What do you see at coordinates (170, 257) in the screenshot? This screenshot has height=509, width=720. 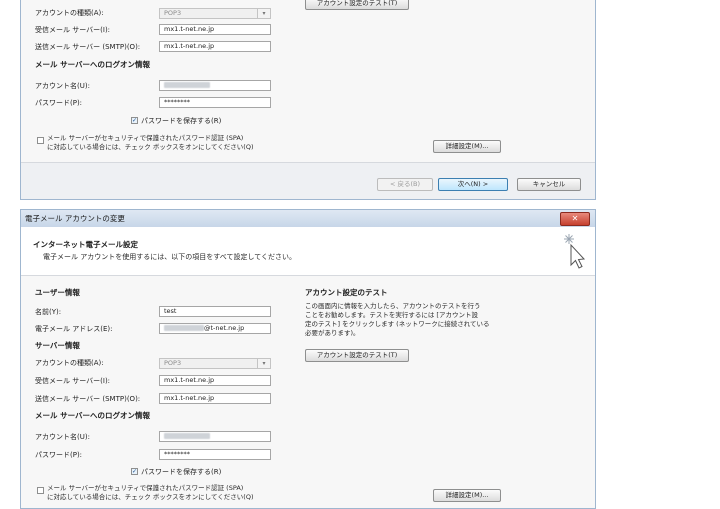 I see `header-subtitle: 電子メール アカウントを使用するには、以下の項目をすべて設定してください。` at bounding box center [170, 257].